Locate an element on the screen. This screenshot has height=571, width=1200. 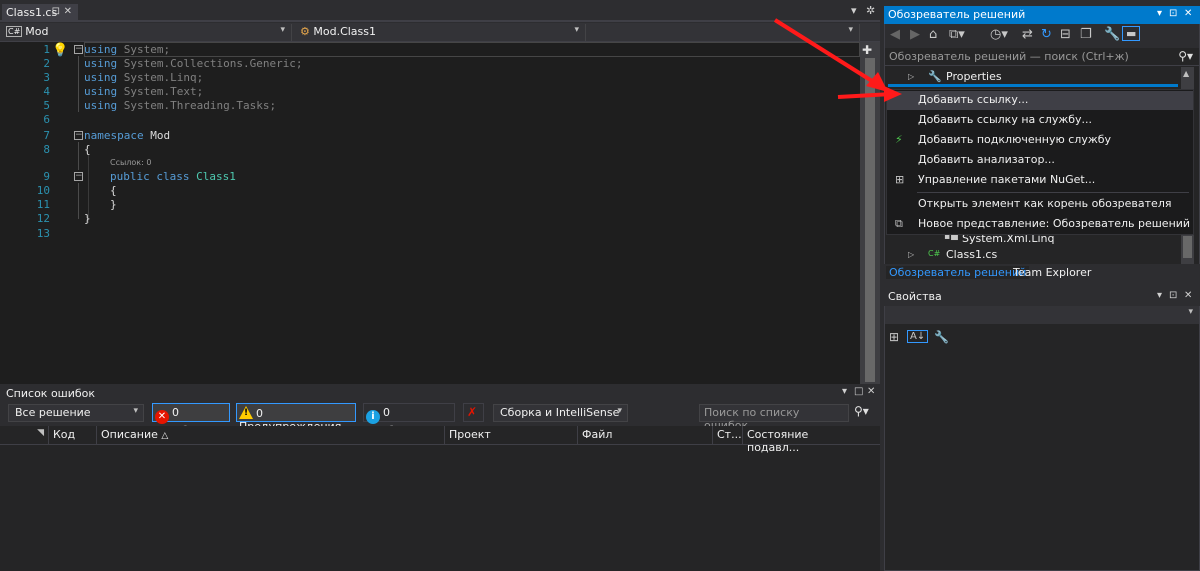
class-dropdown: ⚙ Mod.Class1 ▾ is located at coordinates (441, 32).